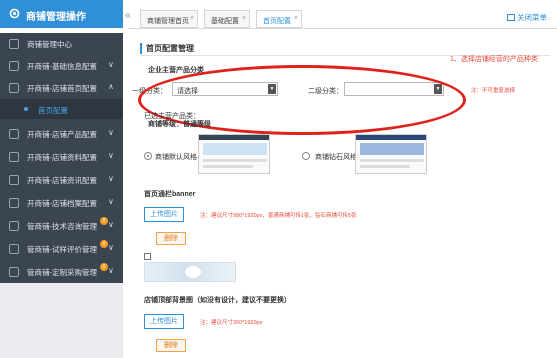  I want to click on annotation-text: 1、选择店铺经营的产品种类, so click(494, 59).